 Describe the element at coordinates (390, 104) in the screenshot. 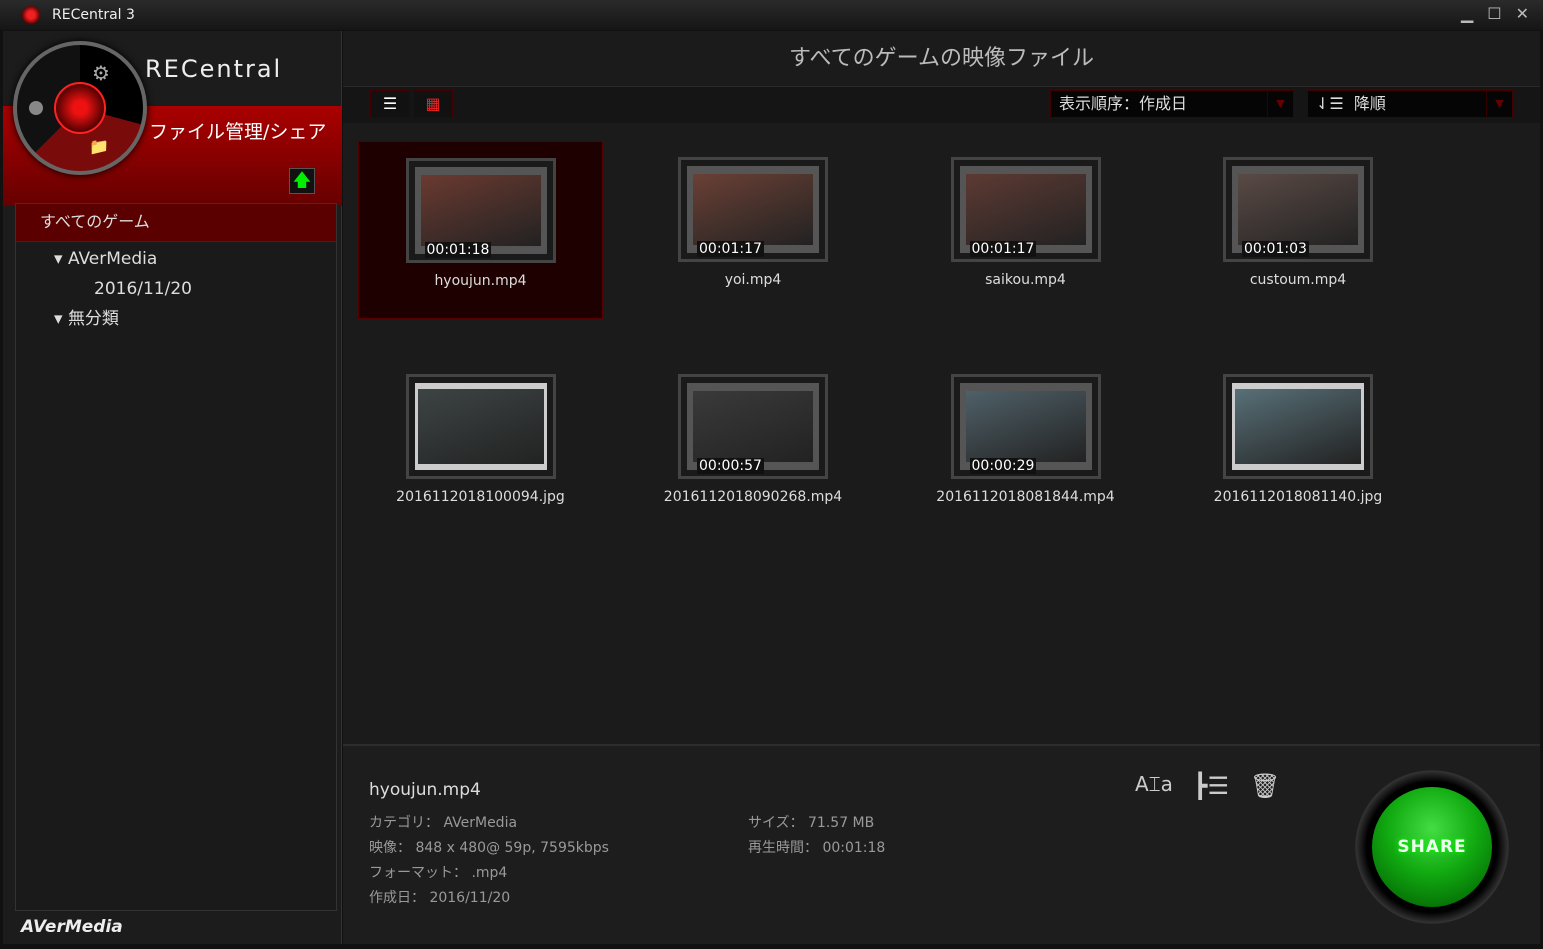

I see `list-view-button: ☰` at that location.